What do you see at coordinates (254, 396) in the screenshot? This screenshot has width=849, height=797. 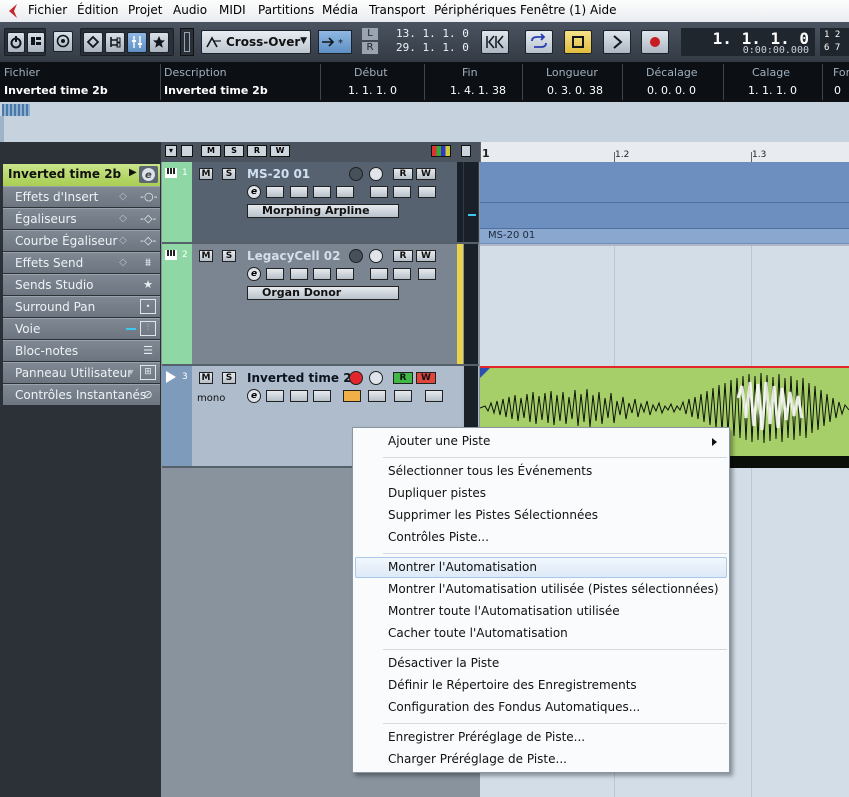 I see `edit-channel-icon: e` at bounding box center [254, 396].